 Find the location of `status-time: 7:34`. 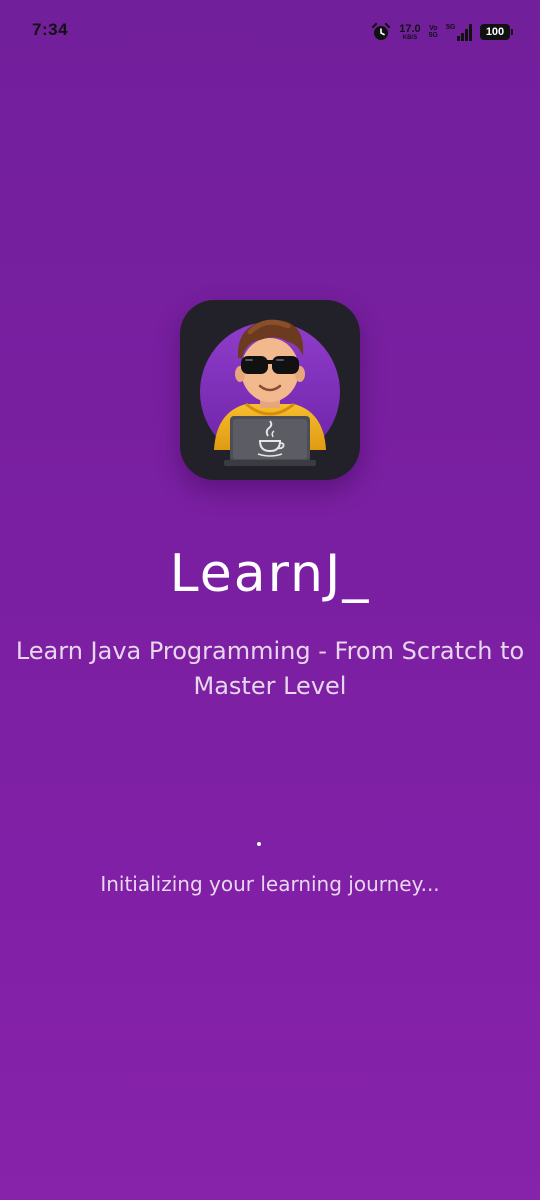

status-time: 7:34 is located at coordinates (50, 29).